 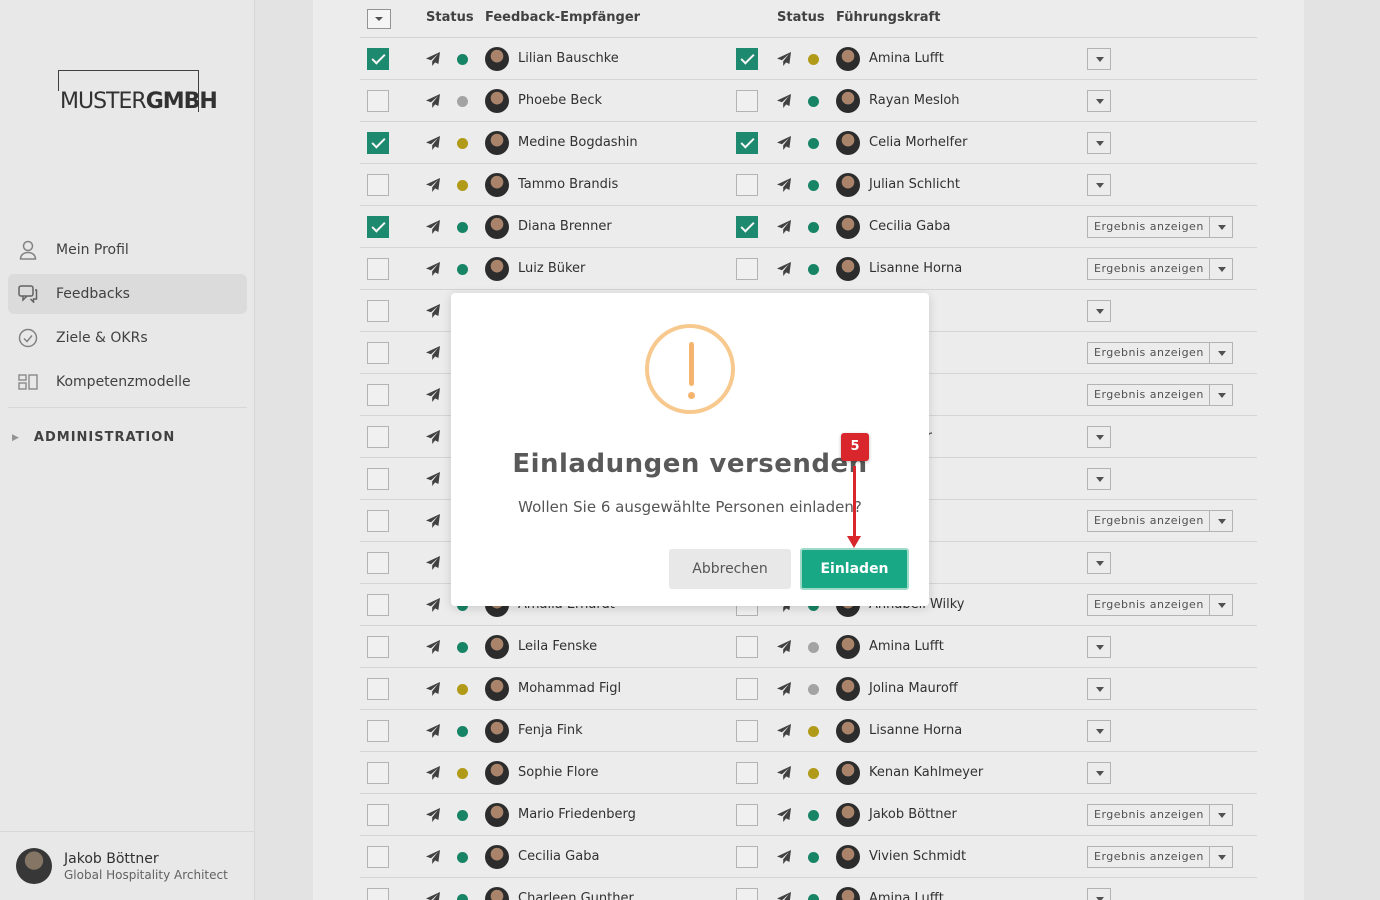 I want to click on cancel-button: Abbrechen, so click(x=730, y=569).